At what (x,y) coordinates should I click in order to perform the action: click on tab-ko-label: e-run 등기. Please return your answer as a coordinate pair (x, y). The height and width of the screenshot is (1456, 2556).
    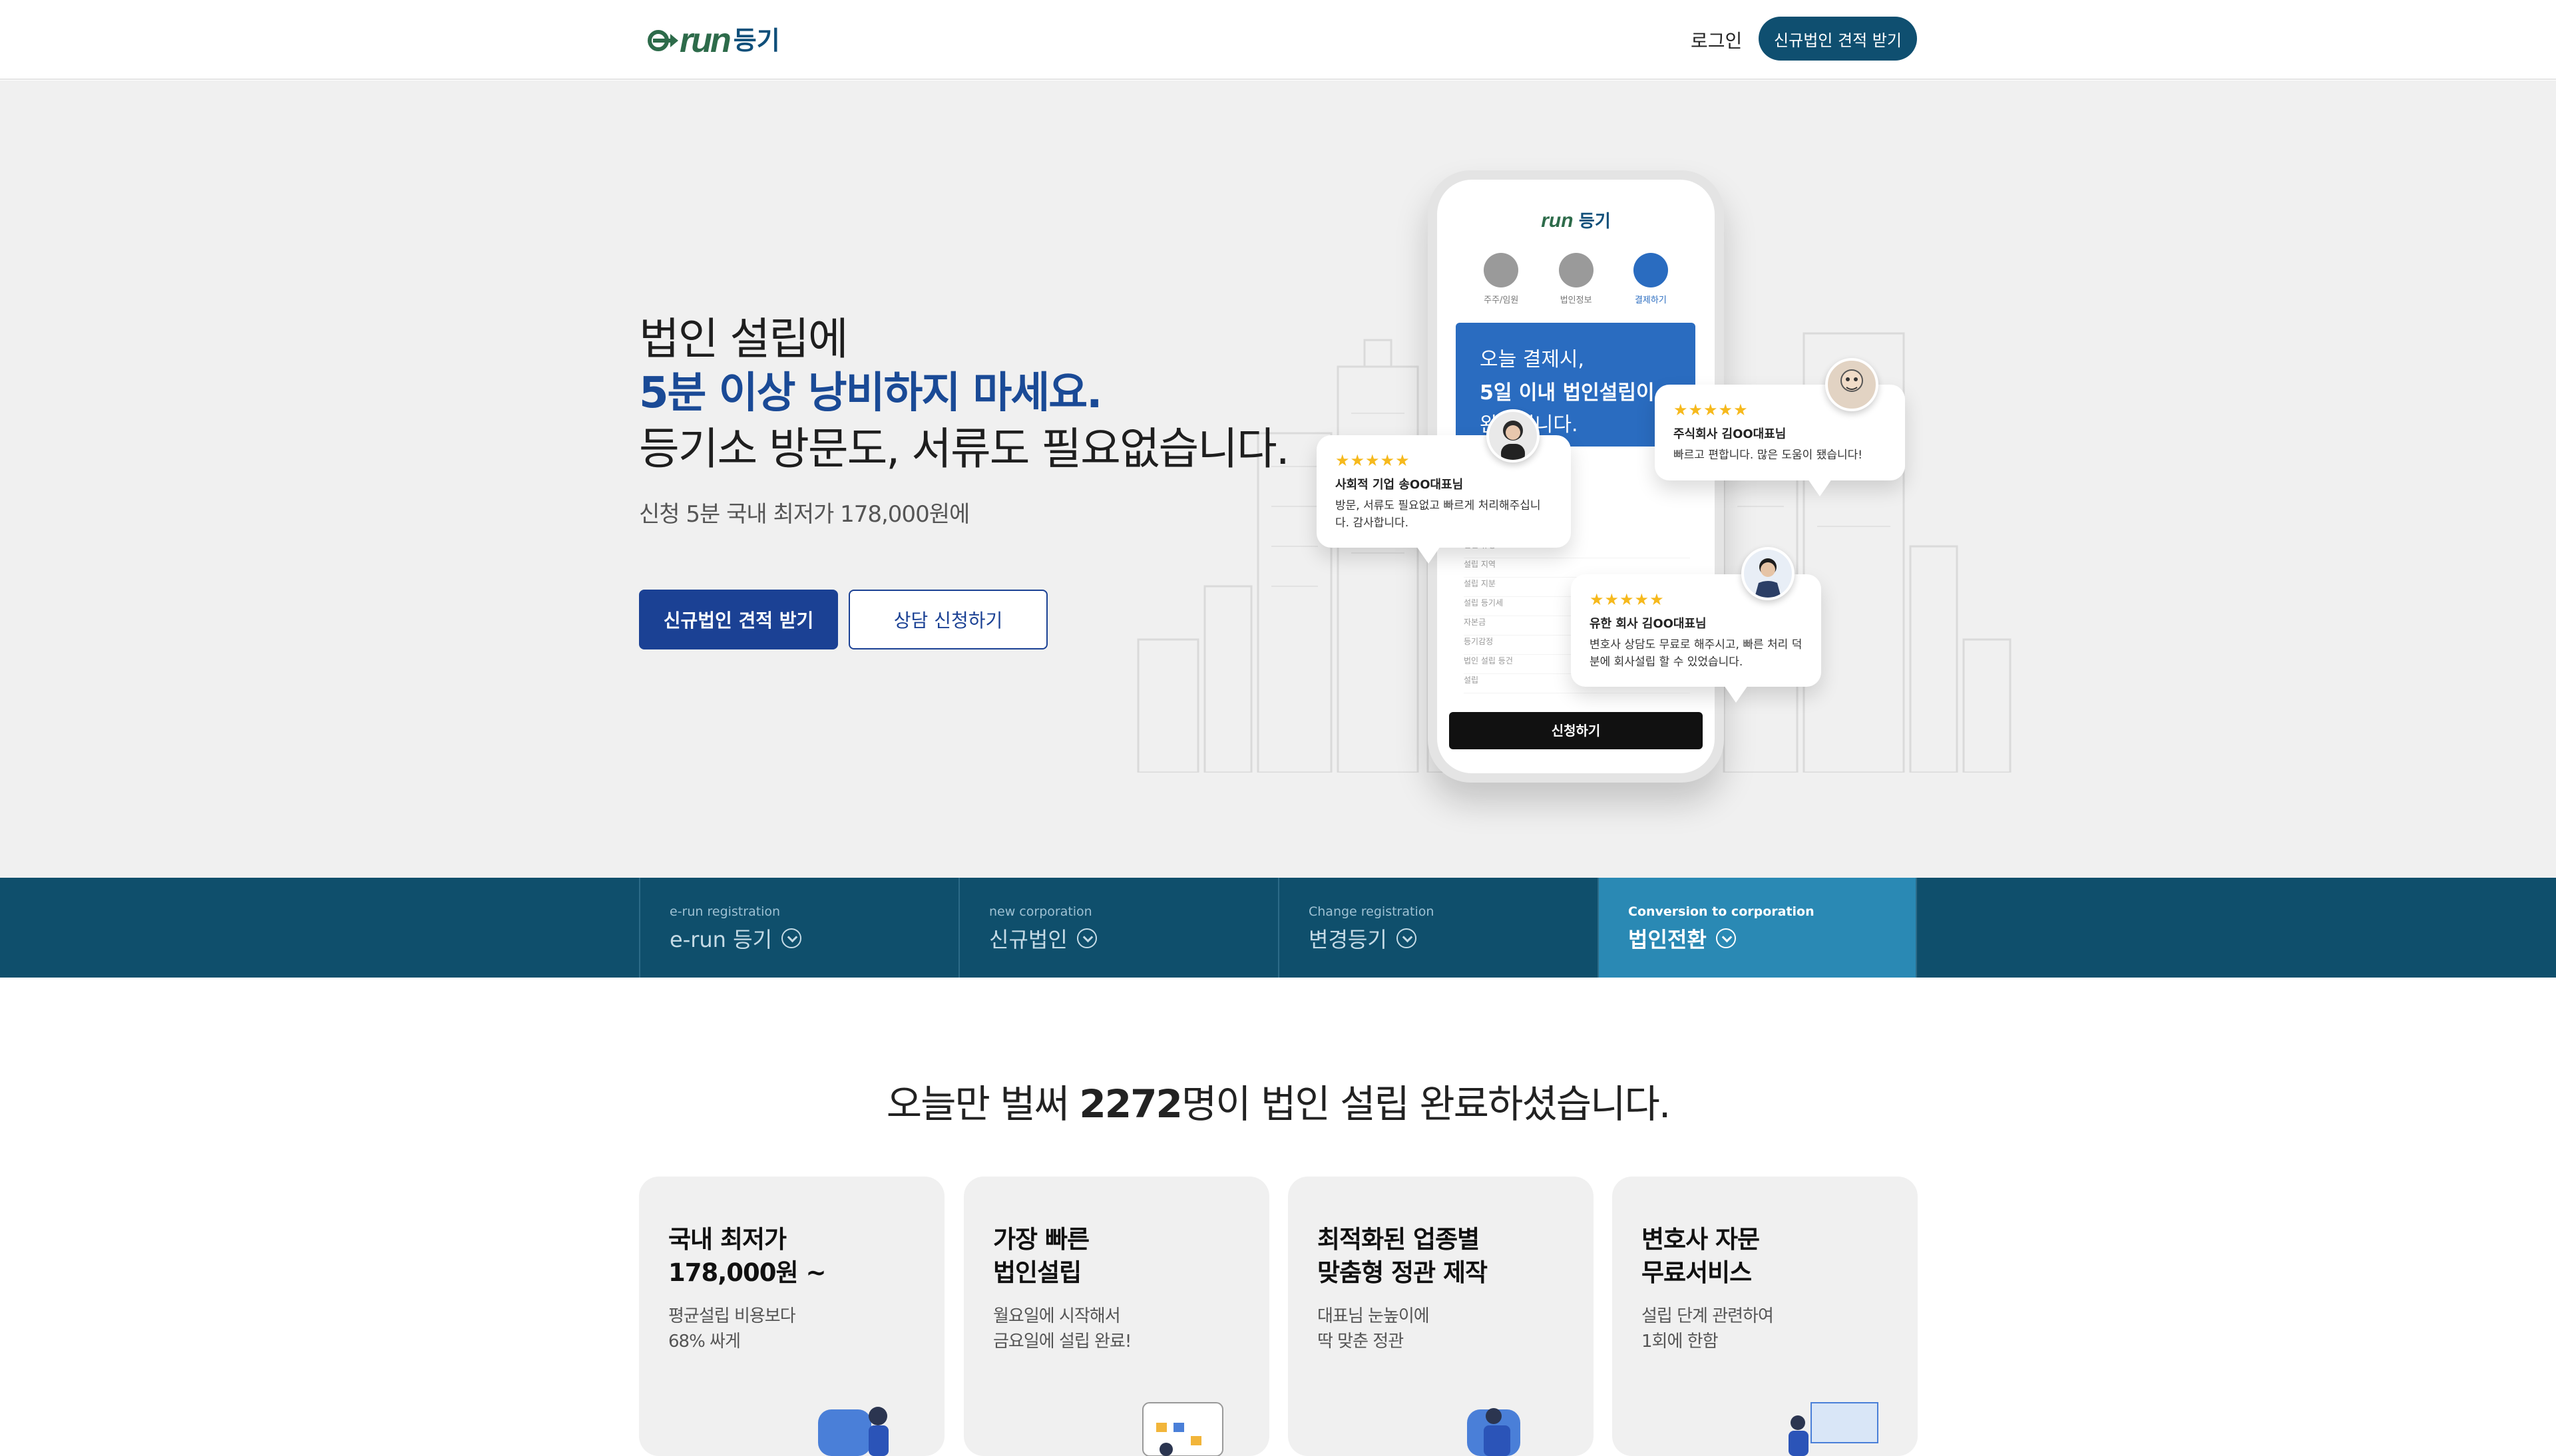
    Looking at the image, I should click on (799, 938).